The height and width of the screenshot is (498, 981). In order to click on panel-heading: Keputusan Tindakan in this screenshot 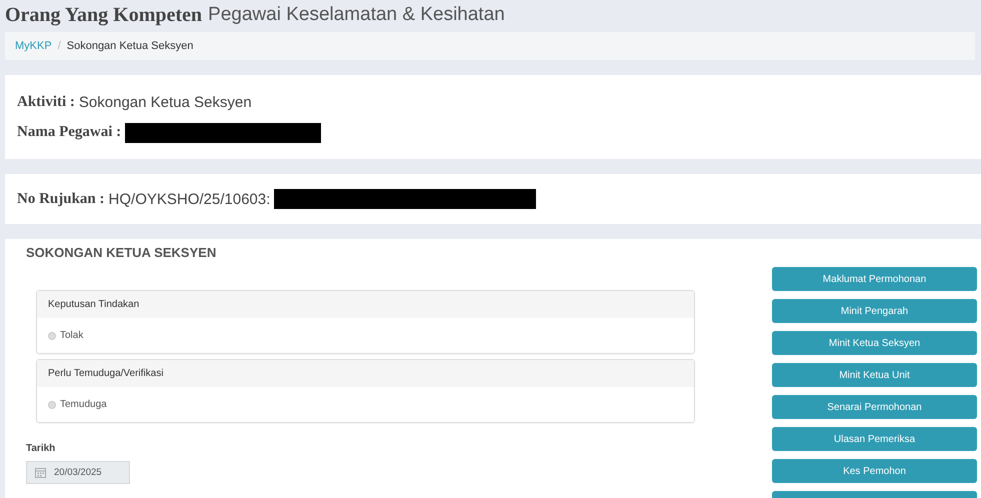, I will do `click(365, 304)`.